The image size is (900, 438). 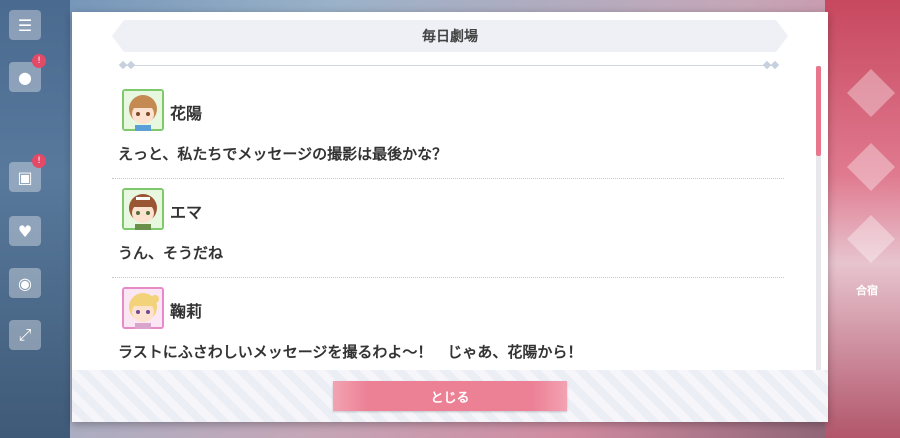 I want to click on dialogue-line: うん、そうだね, so click(x=171, y=253).